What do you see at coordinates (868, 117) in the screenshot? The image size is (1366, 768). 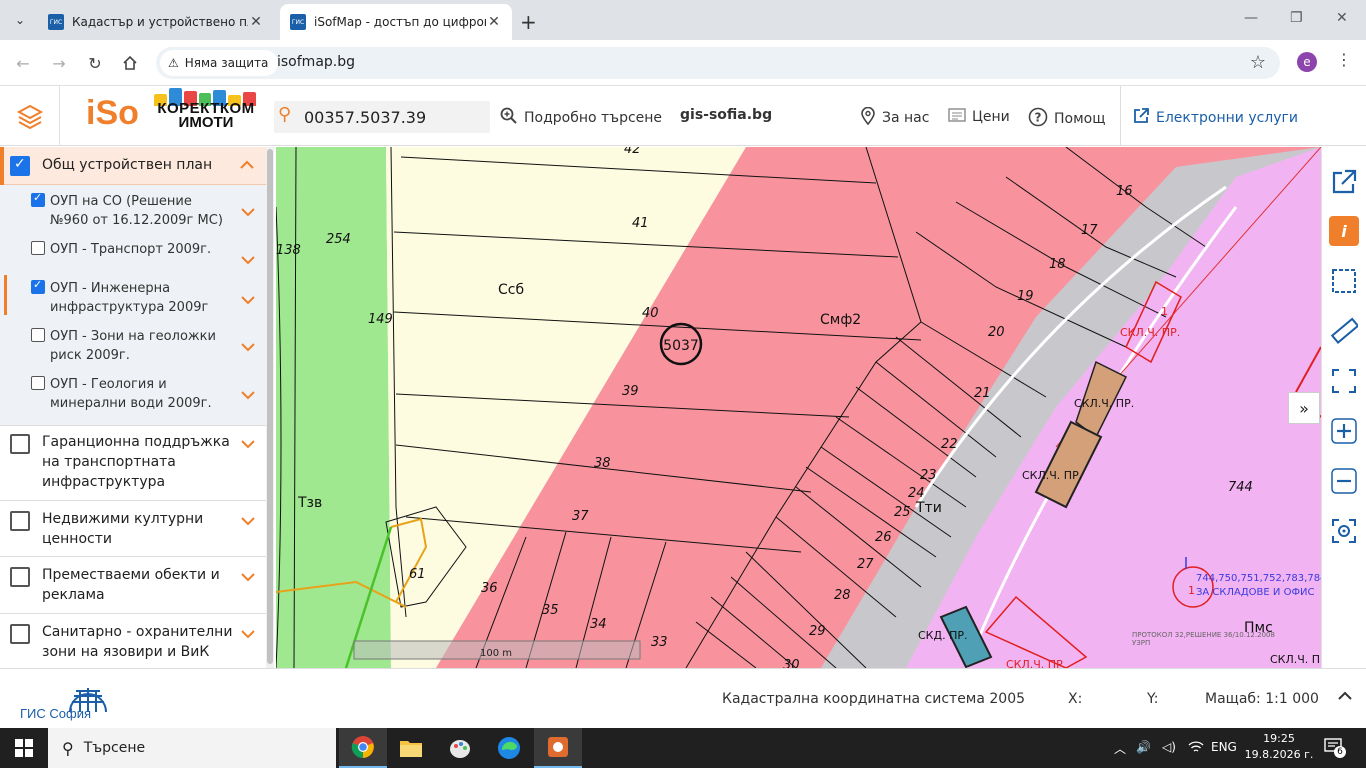 I see `location-pin-icon` at bounding box center [868, 117].